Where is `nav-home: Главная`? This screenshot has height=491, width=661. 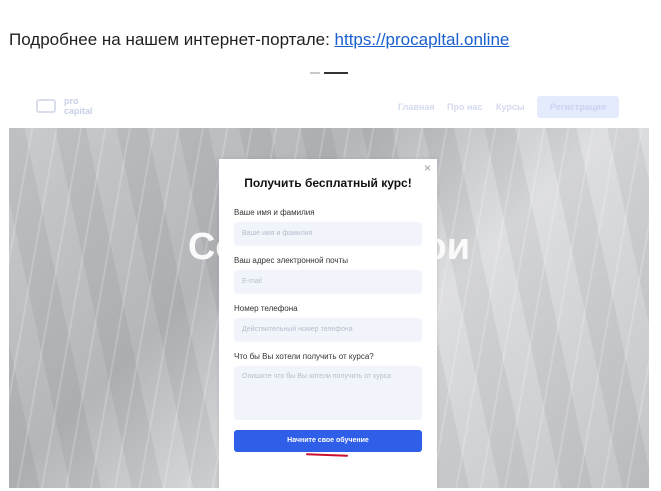
nav-home: Главная is located at coordinates (416, 107).